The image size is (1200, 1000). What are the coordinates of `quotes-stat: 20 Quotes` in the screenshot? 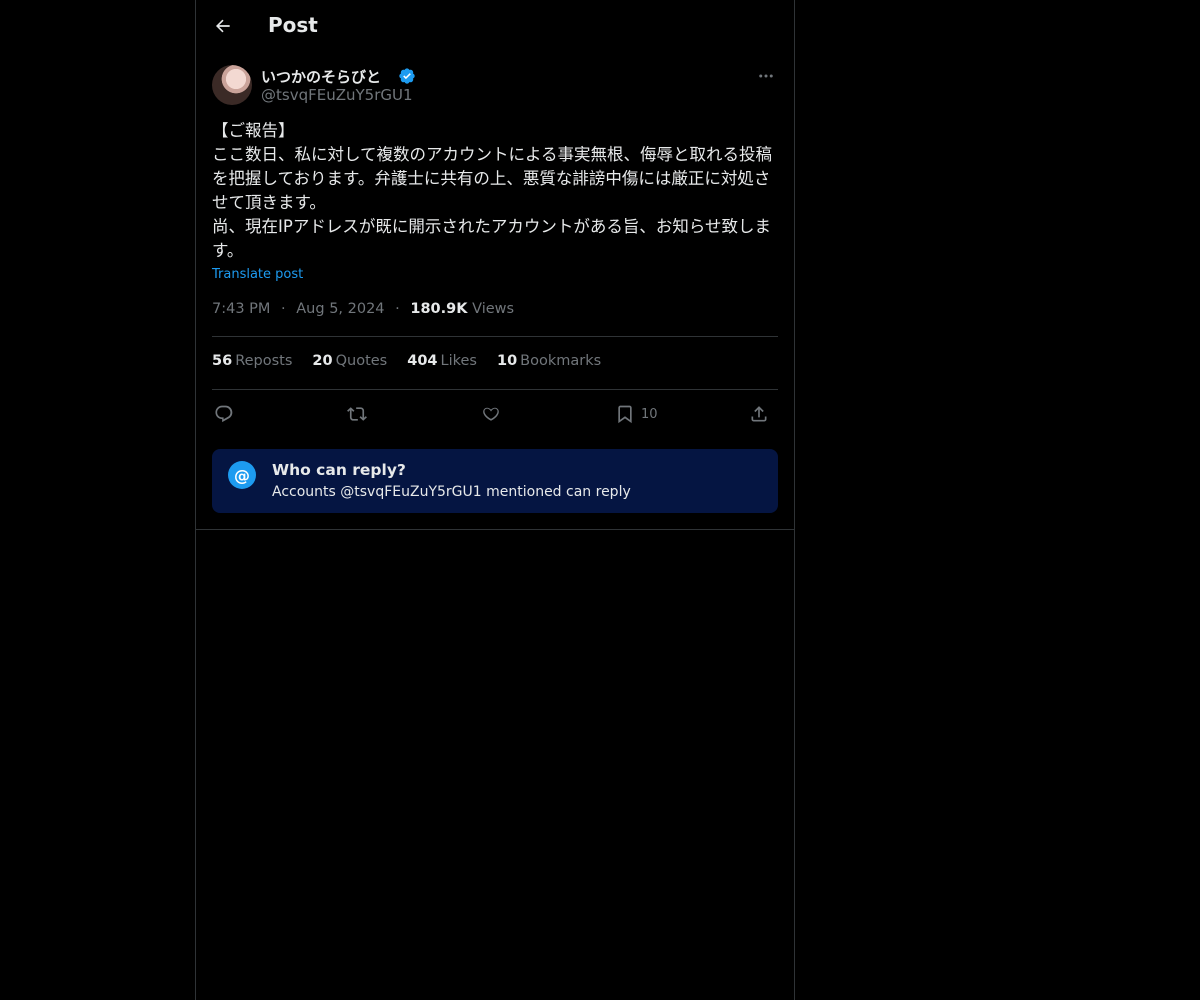 It's located at (349, 364).